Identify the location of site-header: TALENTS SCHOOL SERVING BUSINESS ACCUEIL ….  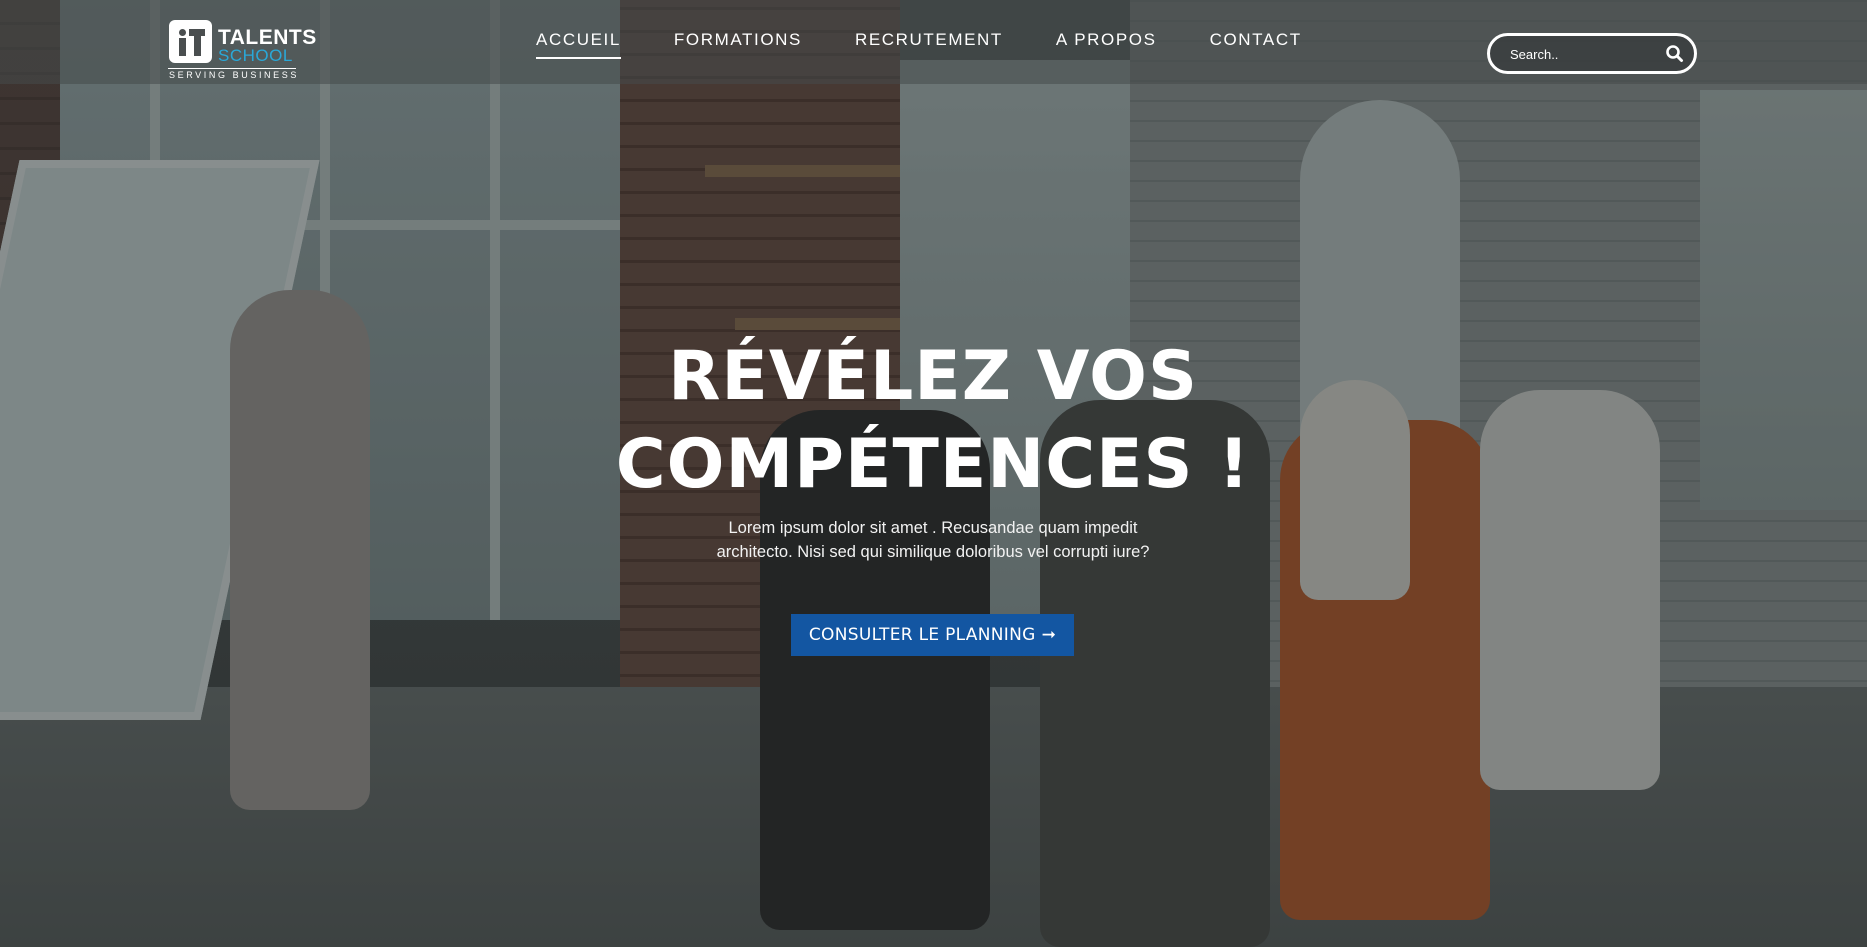
(933, 42).